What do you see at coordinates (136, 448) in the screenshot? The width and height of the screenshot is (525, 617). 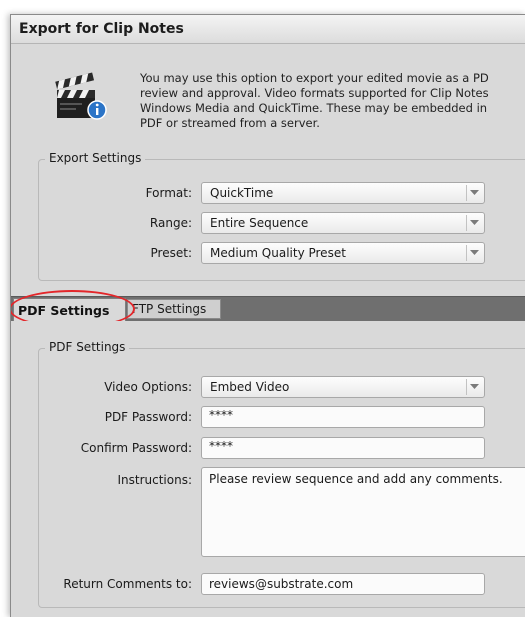 I see `confirm-password-label: Confirm Password:` at bounding box center [136, 448].